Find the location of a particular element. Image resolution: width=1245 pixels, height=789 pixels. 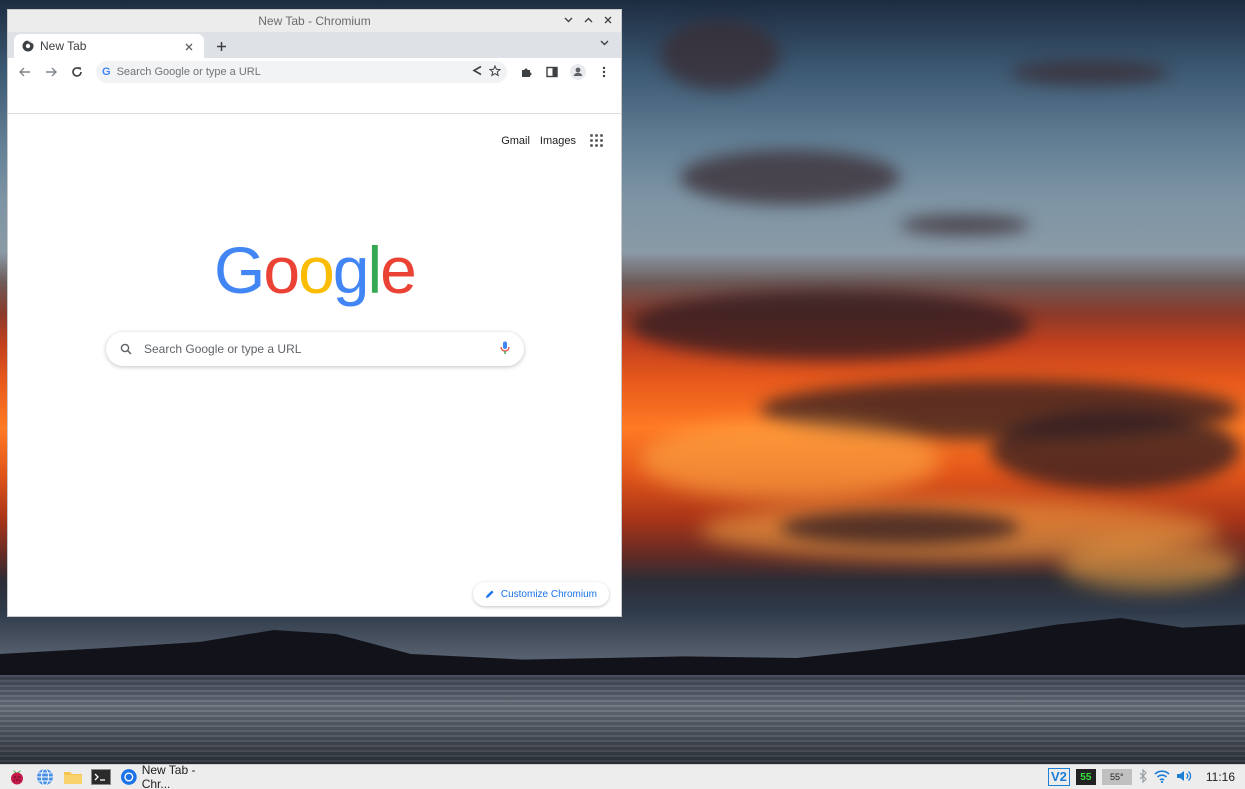

window-titlebar: New Tab - Chromium is located at coordinates (314, 21).